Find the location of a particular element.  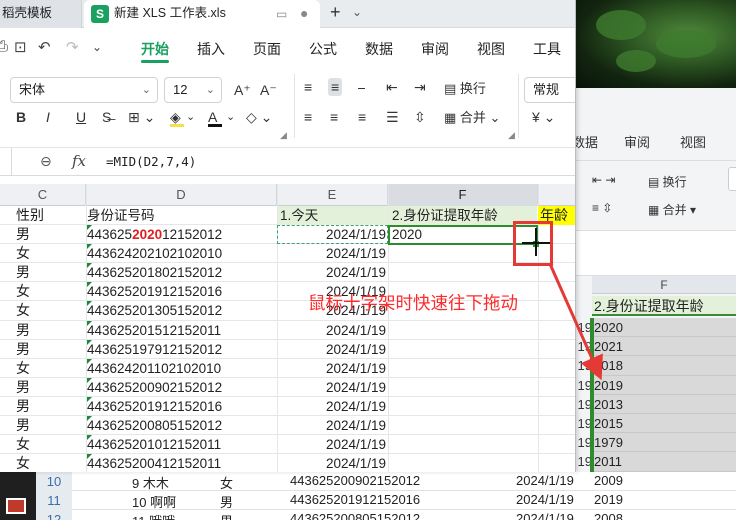

id-cell: 443625200805152012 is located at coordinates (355, 515).